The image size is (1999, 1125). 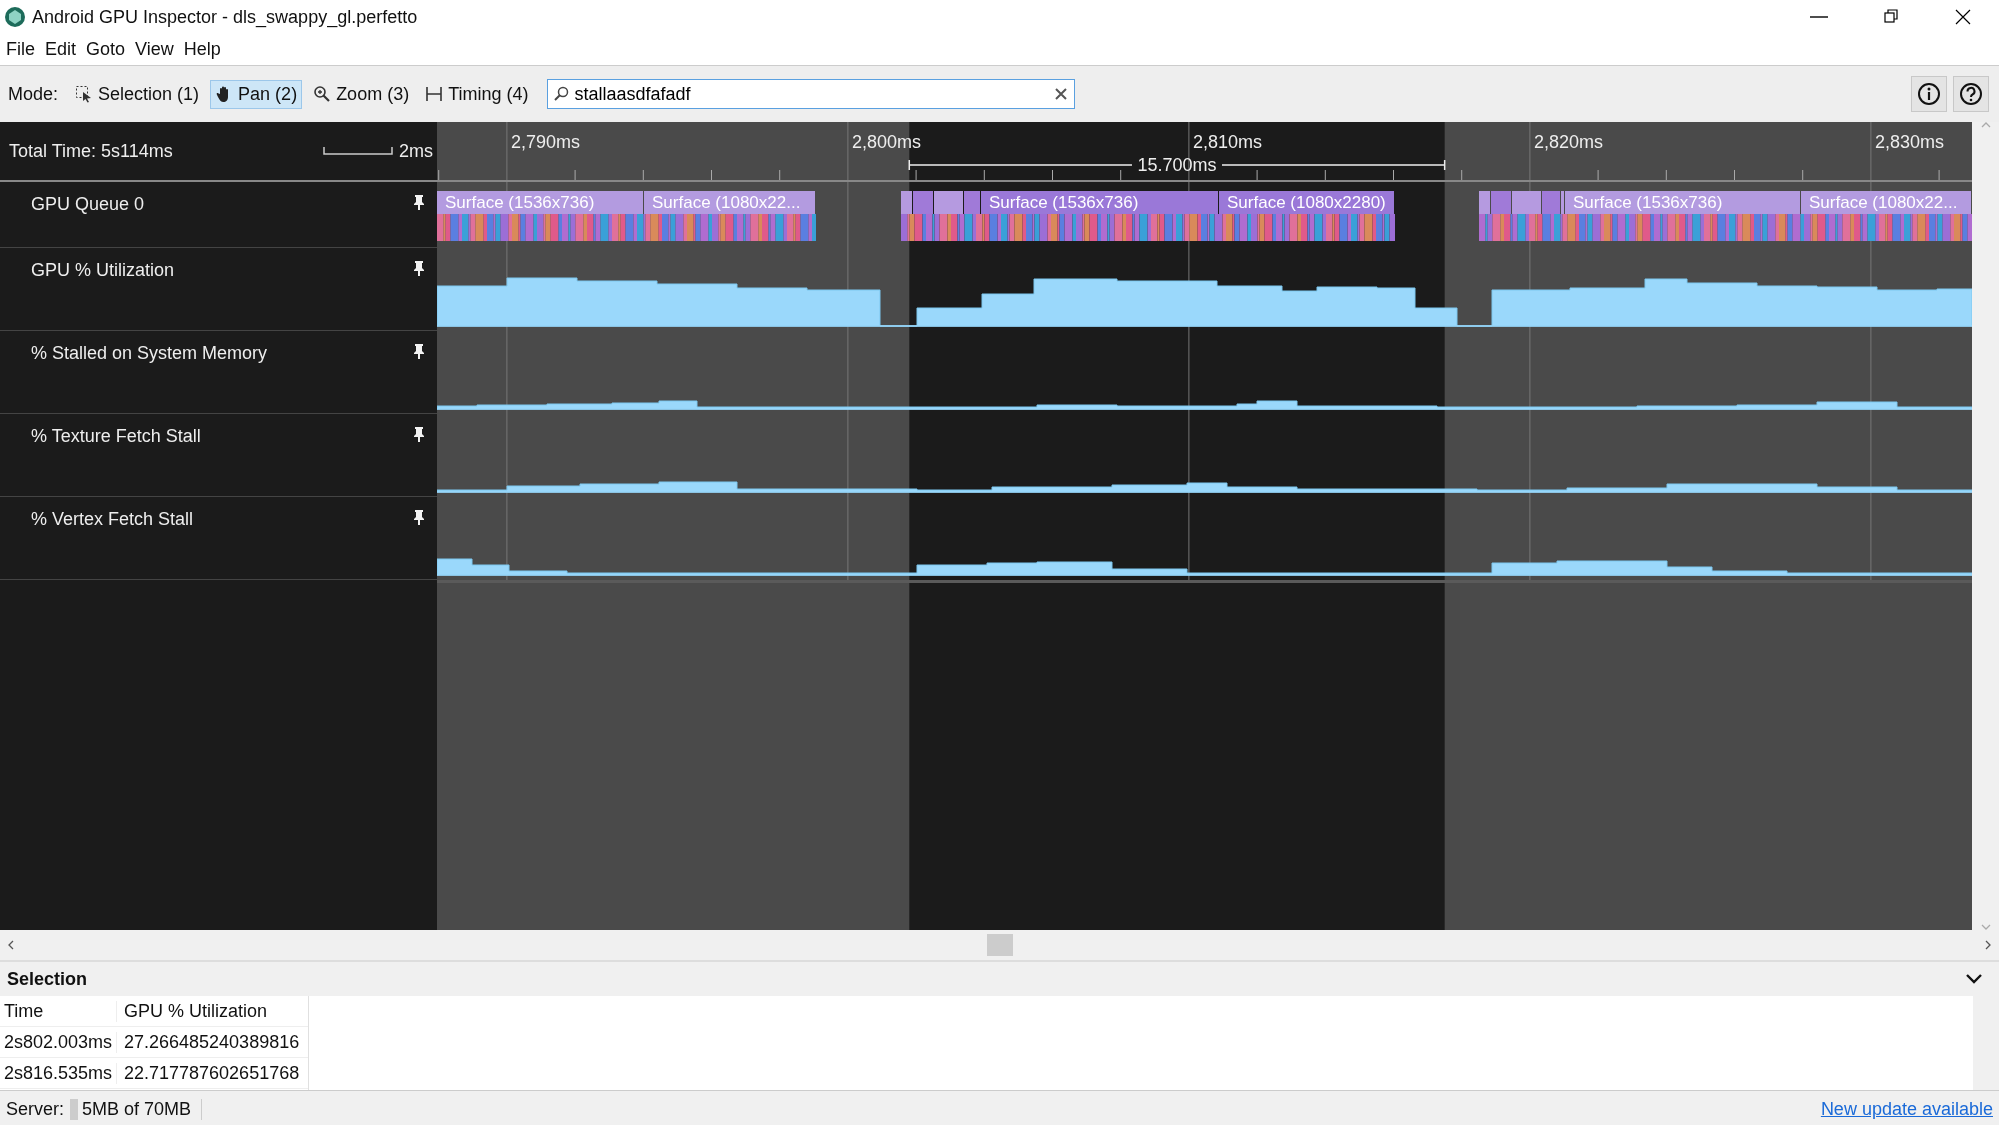 I want to click on panel-title: Selection, so click(x=47, y=979).